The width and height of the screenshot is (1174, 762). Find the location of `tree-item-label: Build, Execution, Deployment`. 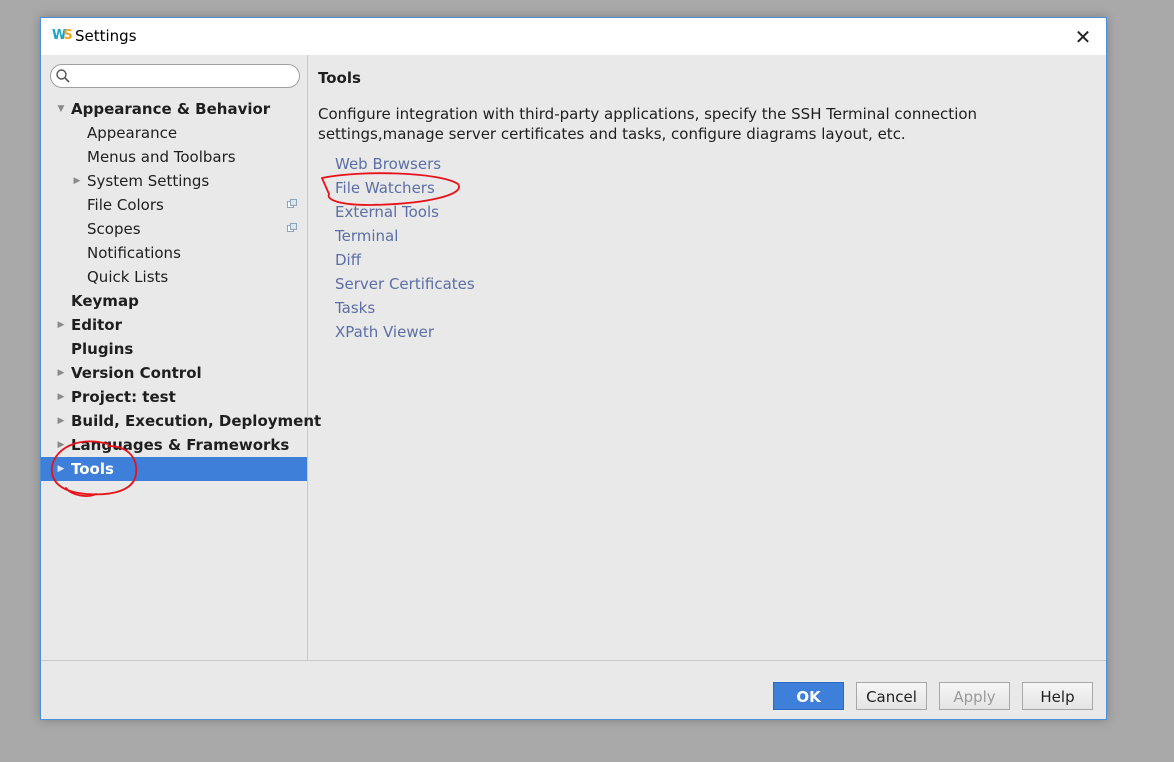

tree-item-label: Build, Execution, Deployment is located at coordinates (196, 421).